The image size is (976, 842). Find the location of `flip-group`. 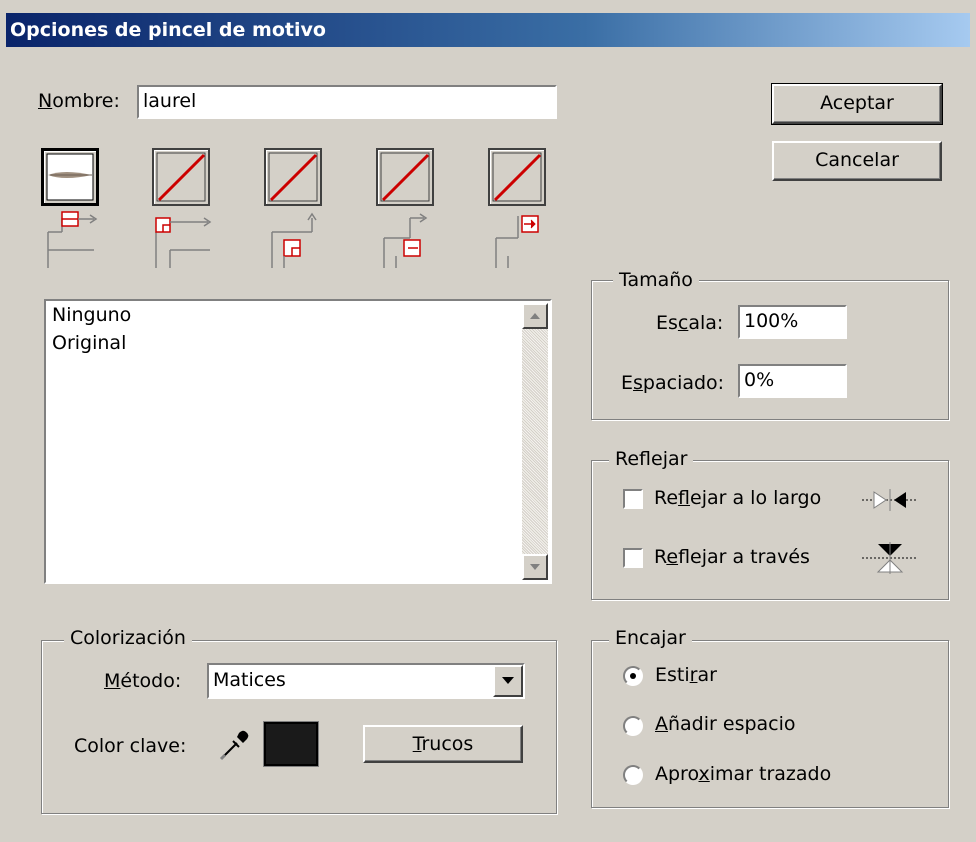

flip-group is located at coordinates (770, 530).